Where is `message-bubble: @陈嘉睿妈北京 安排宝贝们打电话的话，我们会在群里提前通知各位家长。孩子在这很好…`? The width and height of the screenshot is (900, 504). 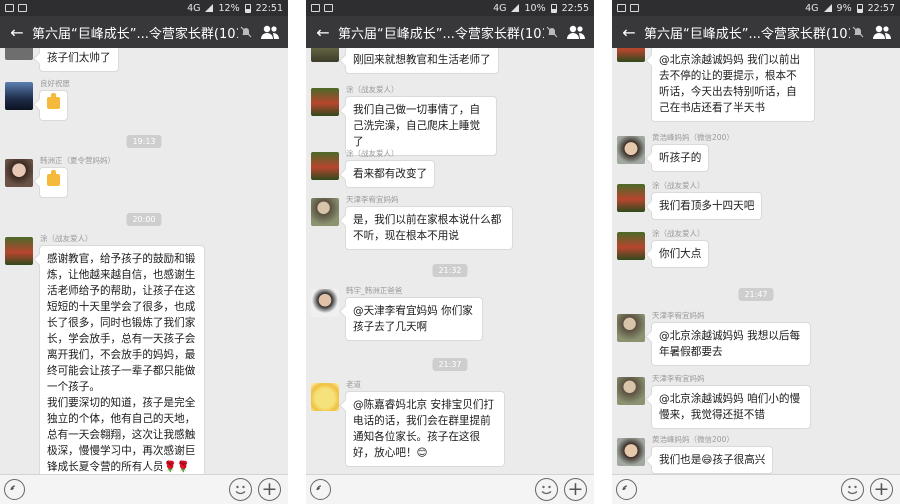 message-bubble: @陈嘉睿妈北京 安排宝贝们打电话的话，我们会在群里提前通知各位家长。孩子在这很好… is located at coordinates (425, 429).